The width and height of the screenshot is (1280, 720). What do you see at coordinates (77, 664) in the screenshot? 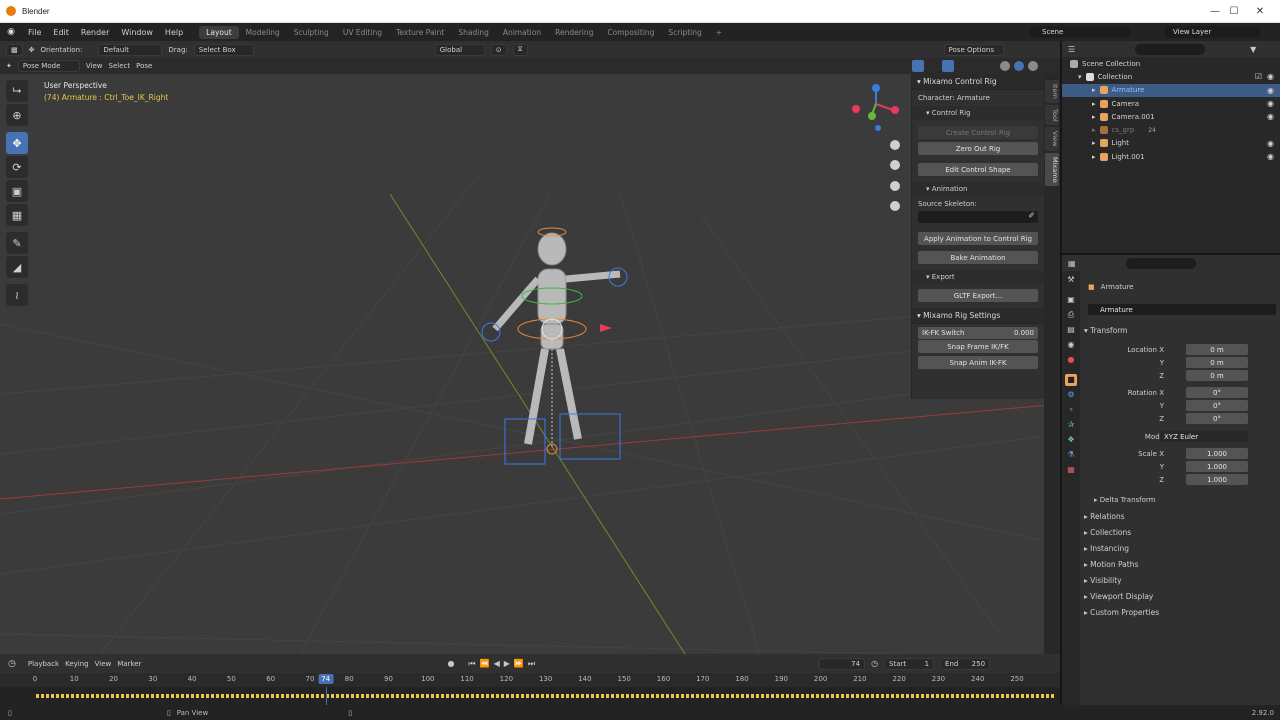
I see `menu-keying: Keying` at bounding box center [77, 664].